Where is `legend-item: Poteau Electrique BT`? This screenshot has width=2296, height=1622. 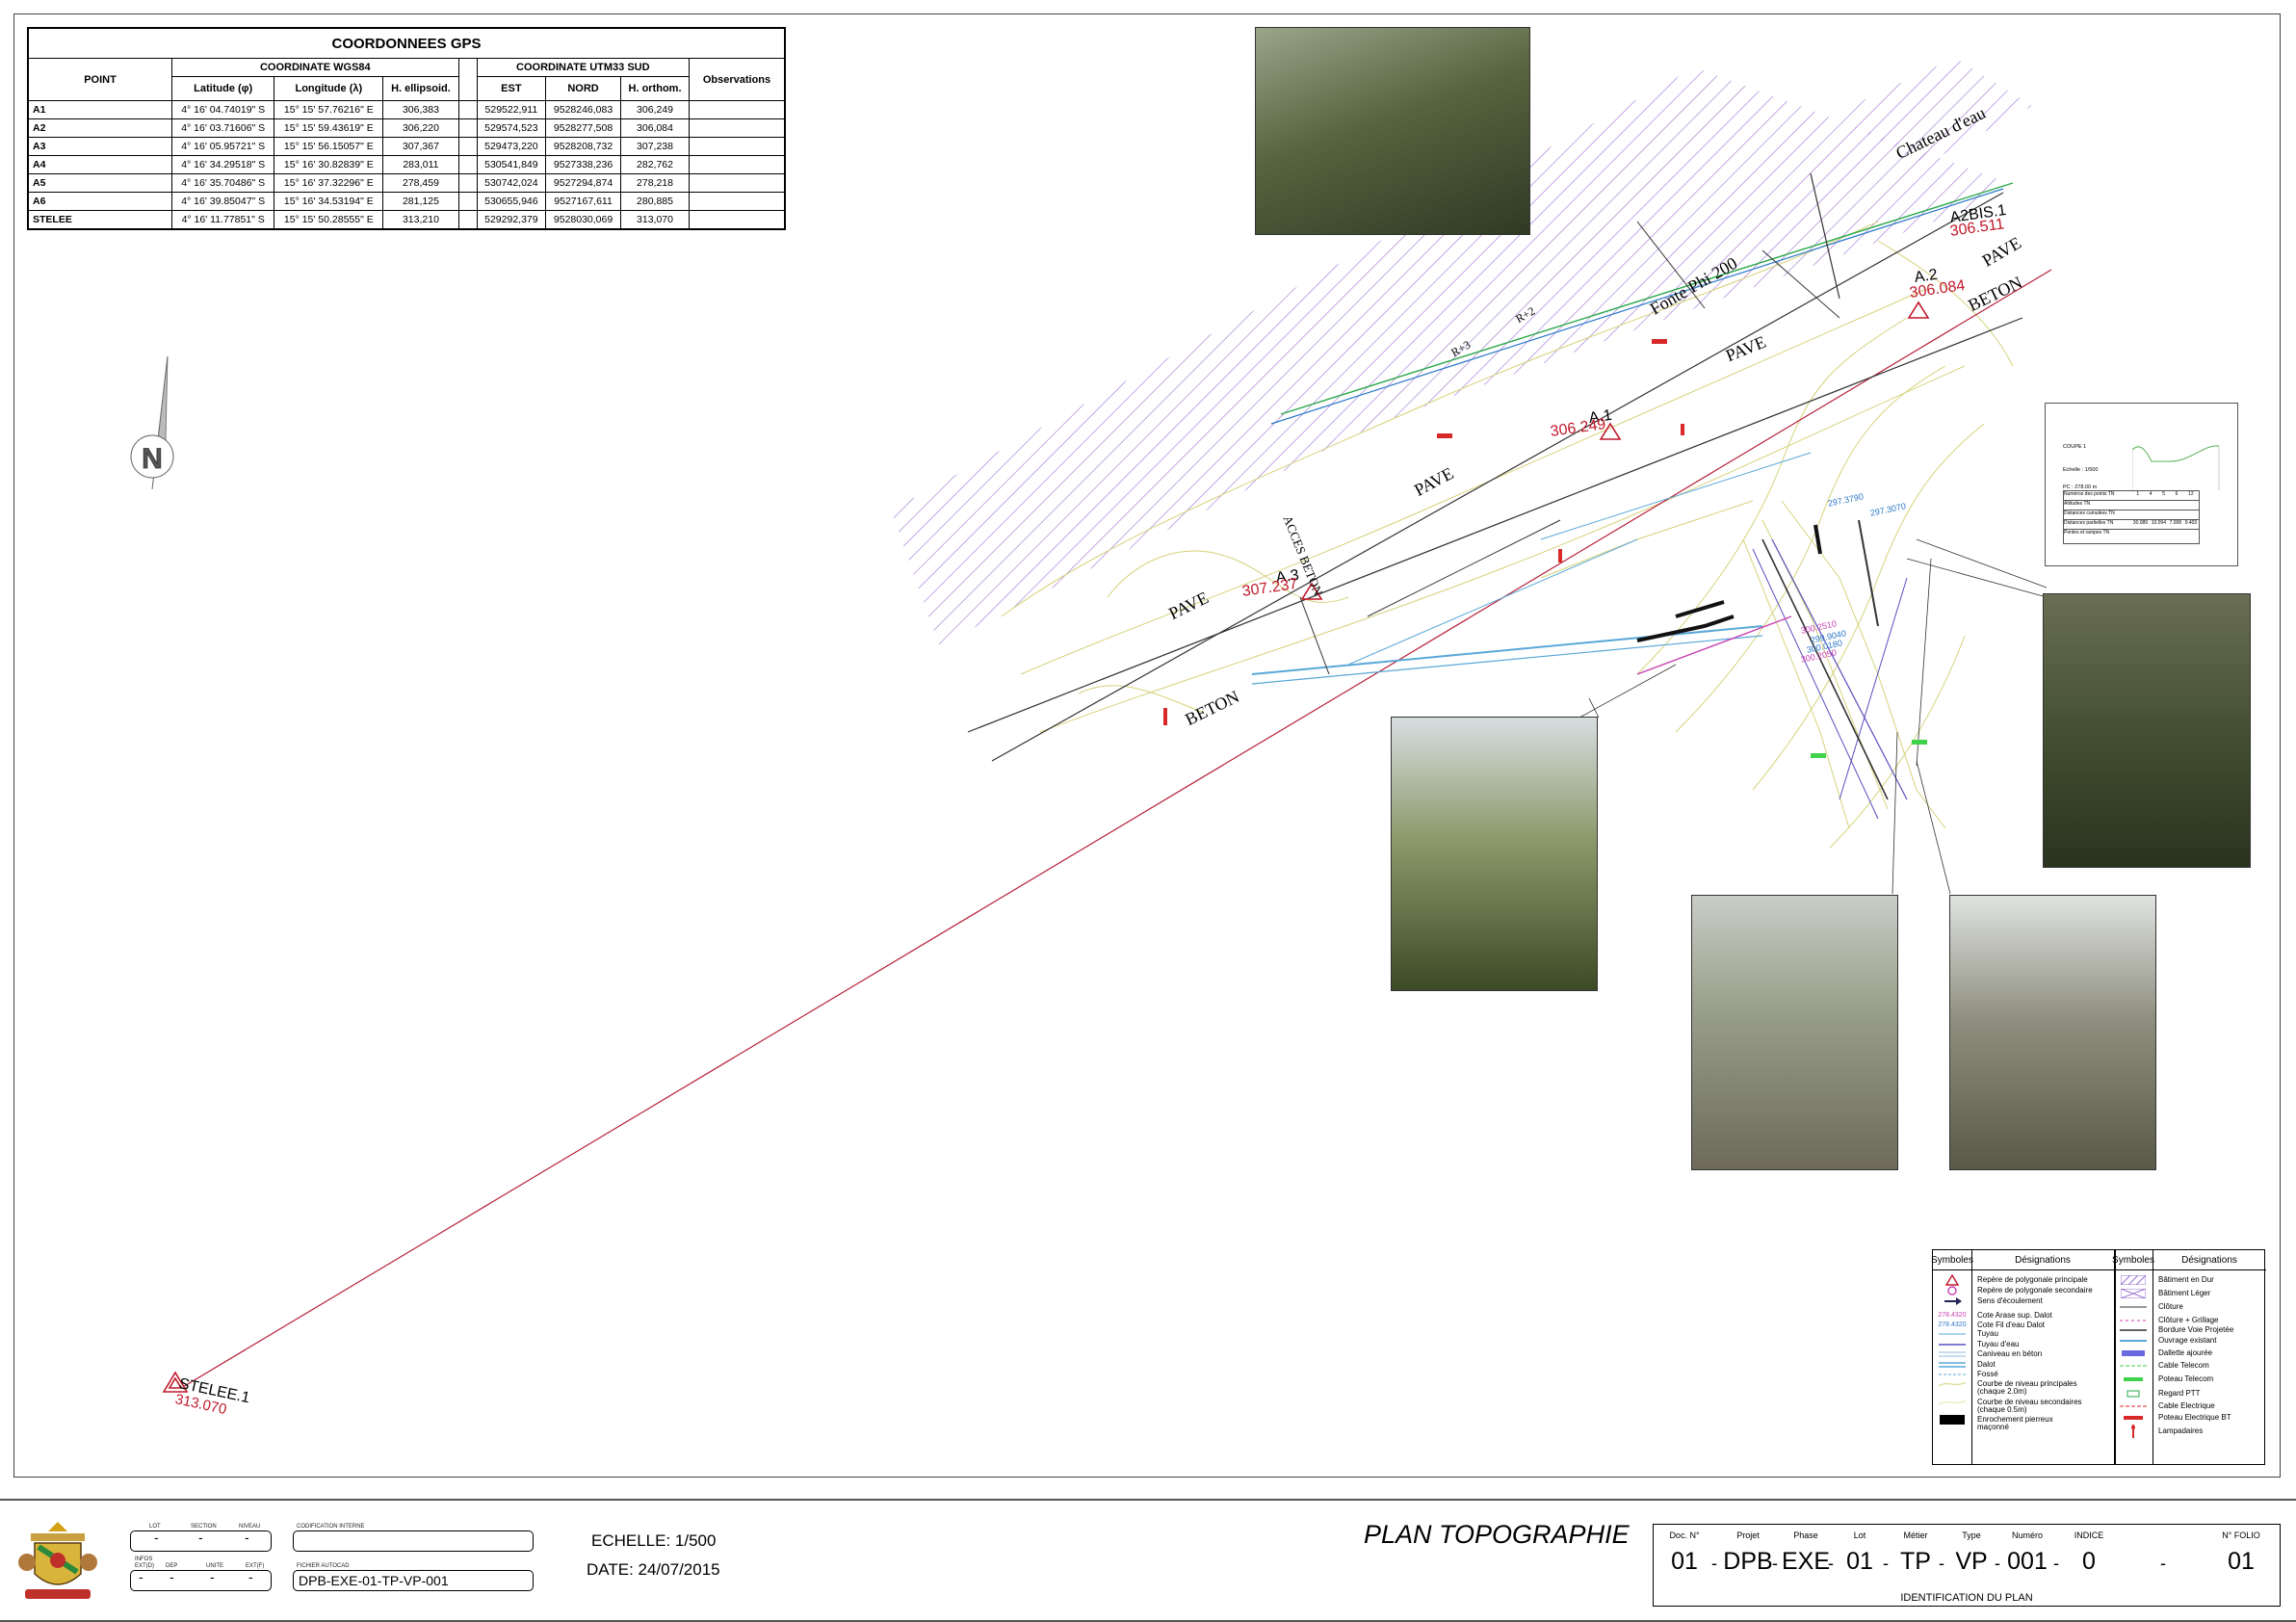 legend-item: Poteau Electrique BT is located at coordinates (2172, 1417).